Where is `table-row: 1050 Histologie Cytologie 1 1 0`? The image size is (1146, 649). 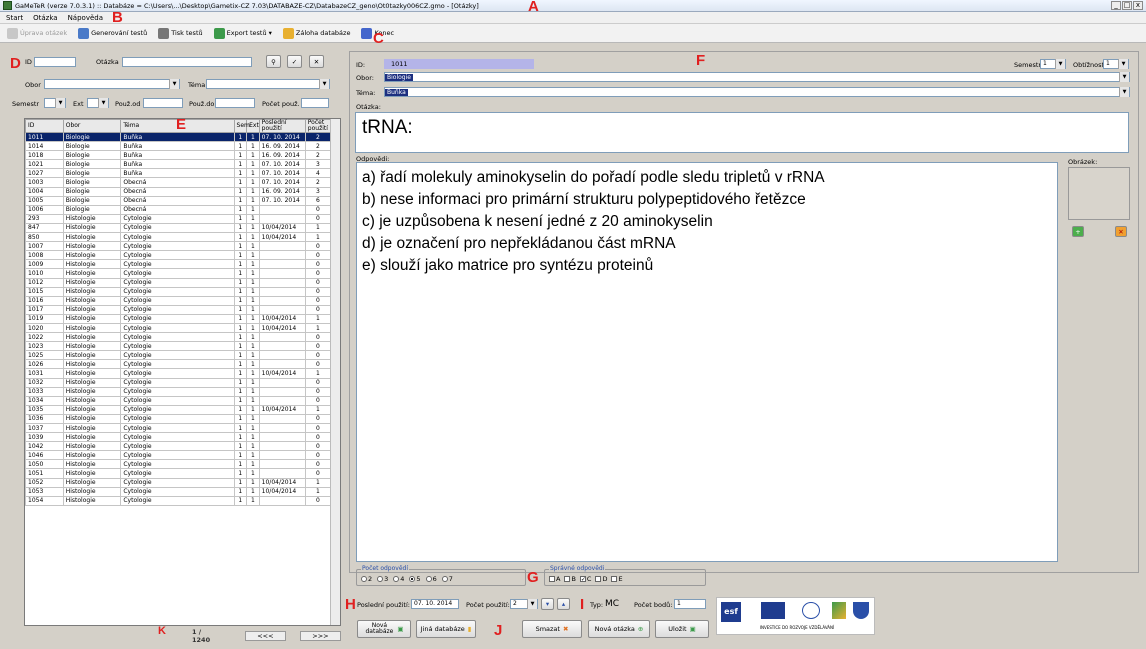
table-row: 1050 Histologie Cytologie 1 1 0 is located at coordinates (178, 464).